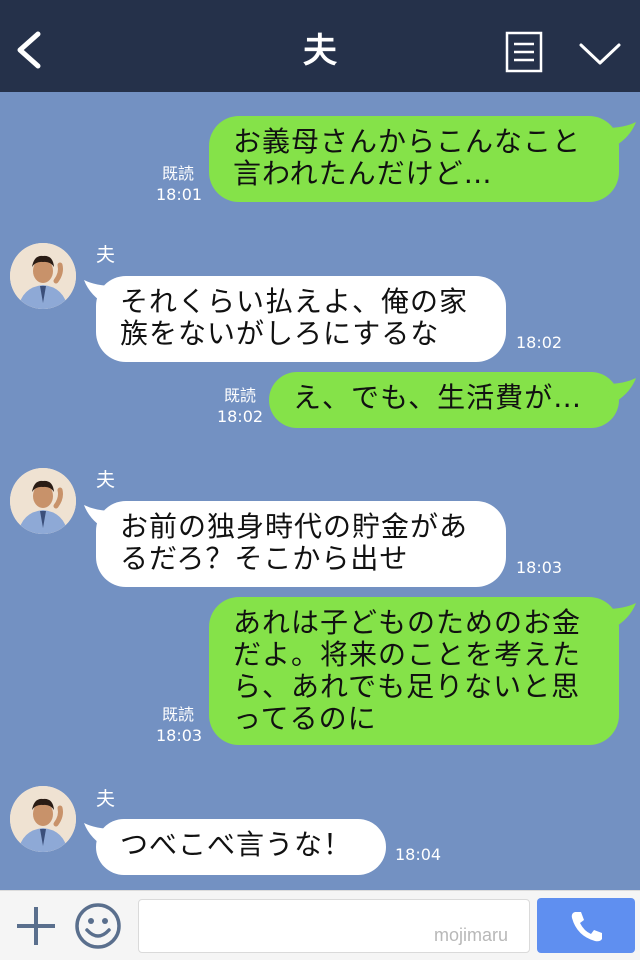 Image resolution: width=640 pixels, height=960 pixels. I want to click on emoji-button, so click(98, 926).